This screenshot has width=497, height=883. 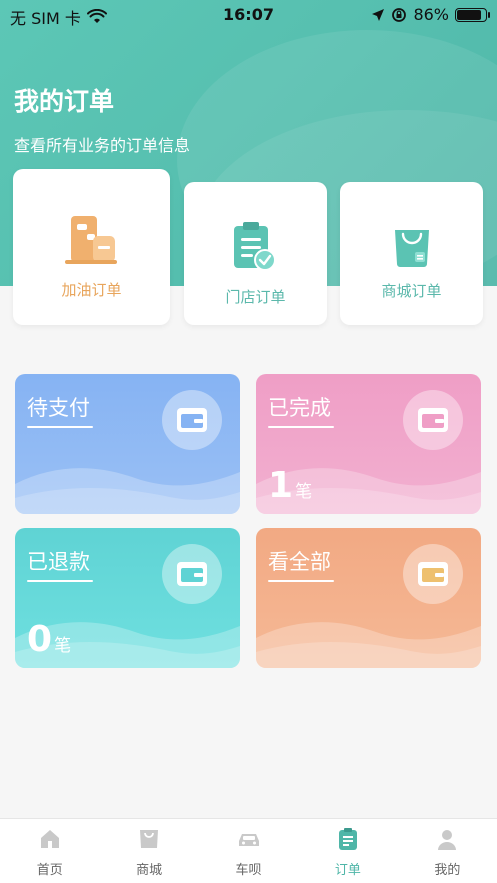 What do you see at coordinates (411, 291) in the screenshot?
I see `mall-order-label: 商城订单` at bounding box center [411, 291].